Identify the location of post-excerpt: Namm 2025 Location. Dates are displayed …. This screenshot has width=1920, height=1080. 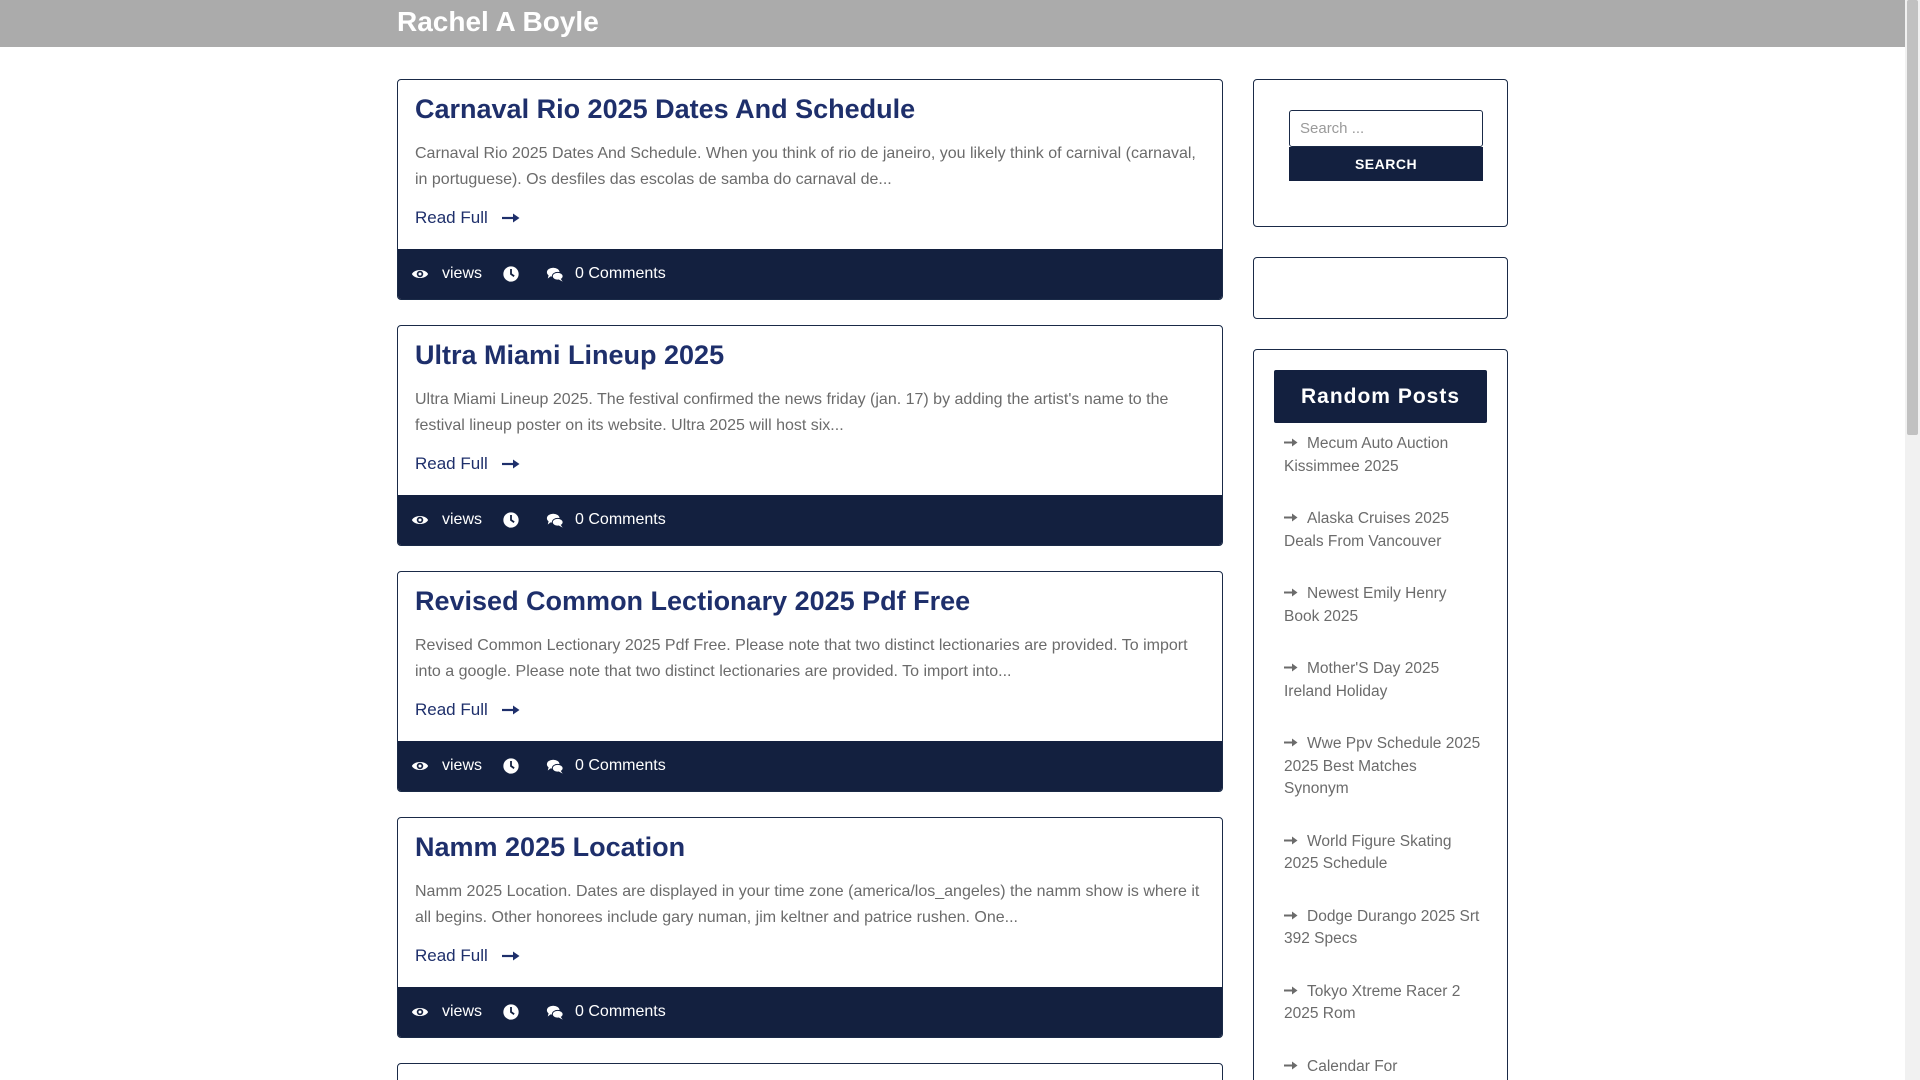
(807, 904).